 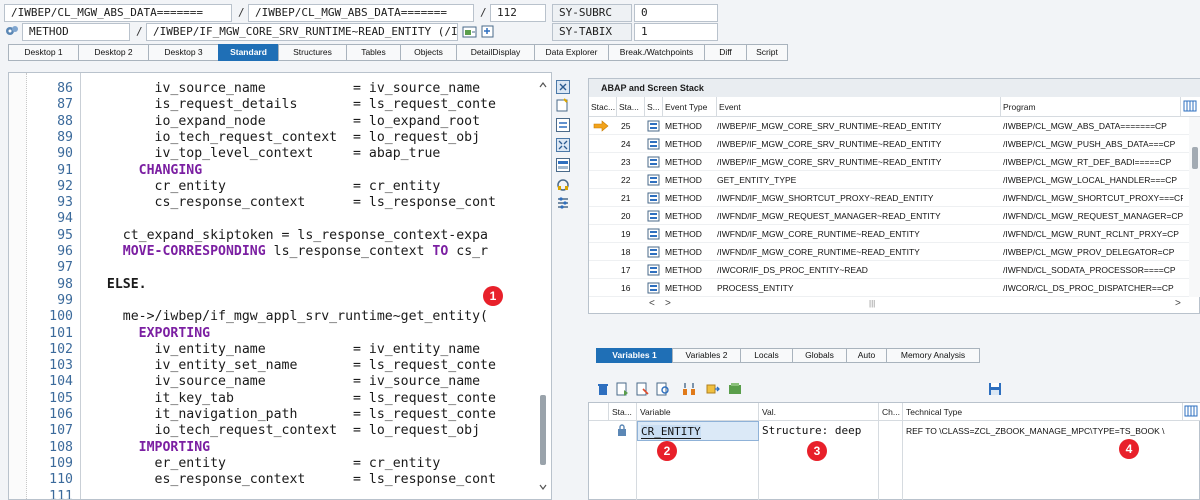 I want to click on stack-horizontal-scrollbar: < > ||| >, so click(x=889, y=304).